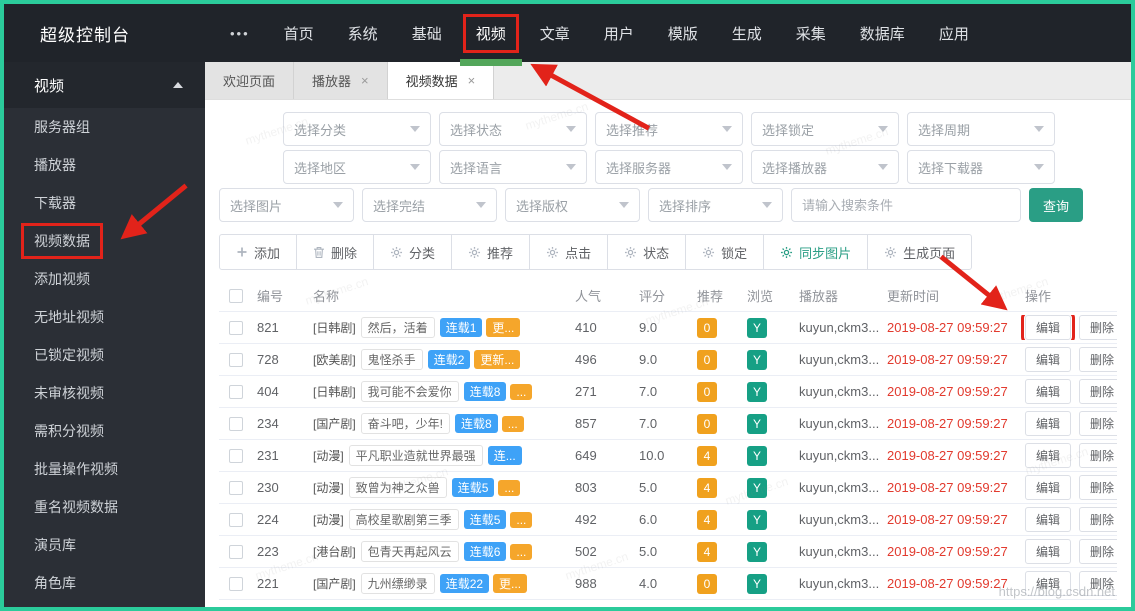  Describe the element at coordinates (920, 252) in the screenshot. I see `toolbar-button-generate-pages: 生成页面` at that location.